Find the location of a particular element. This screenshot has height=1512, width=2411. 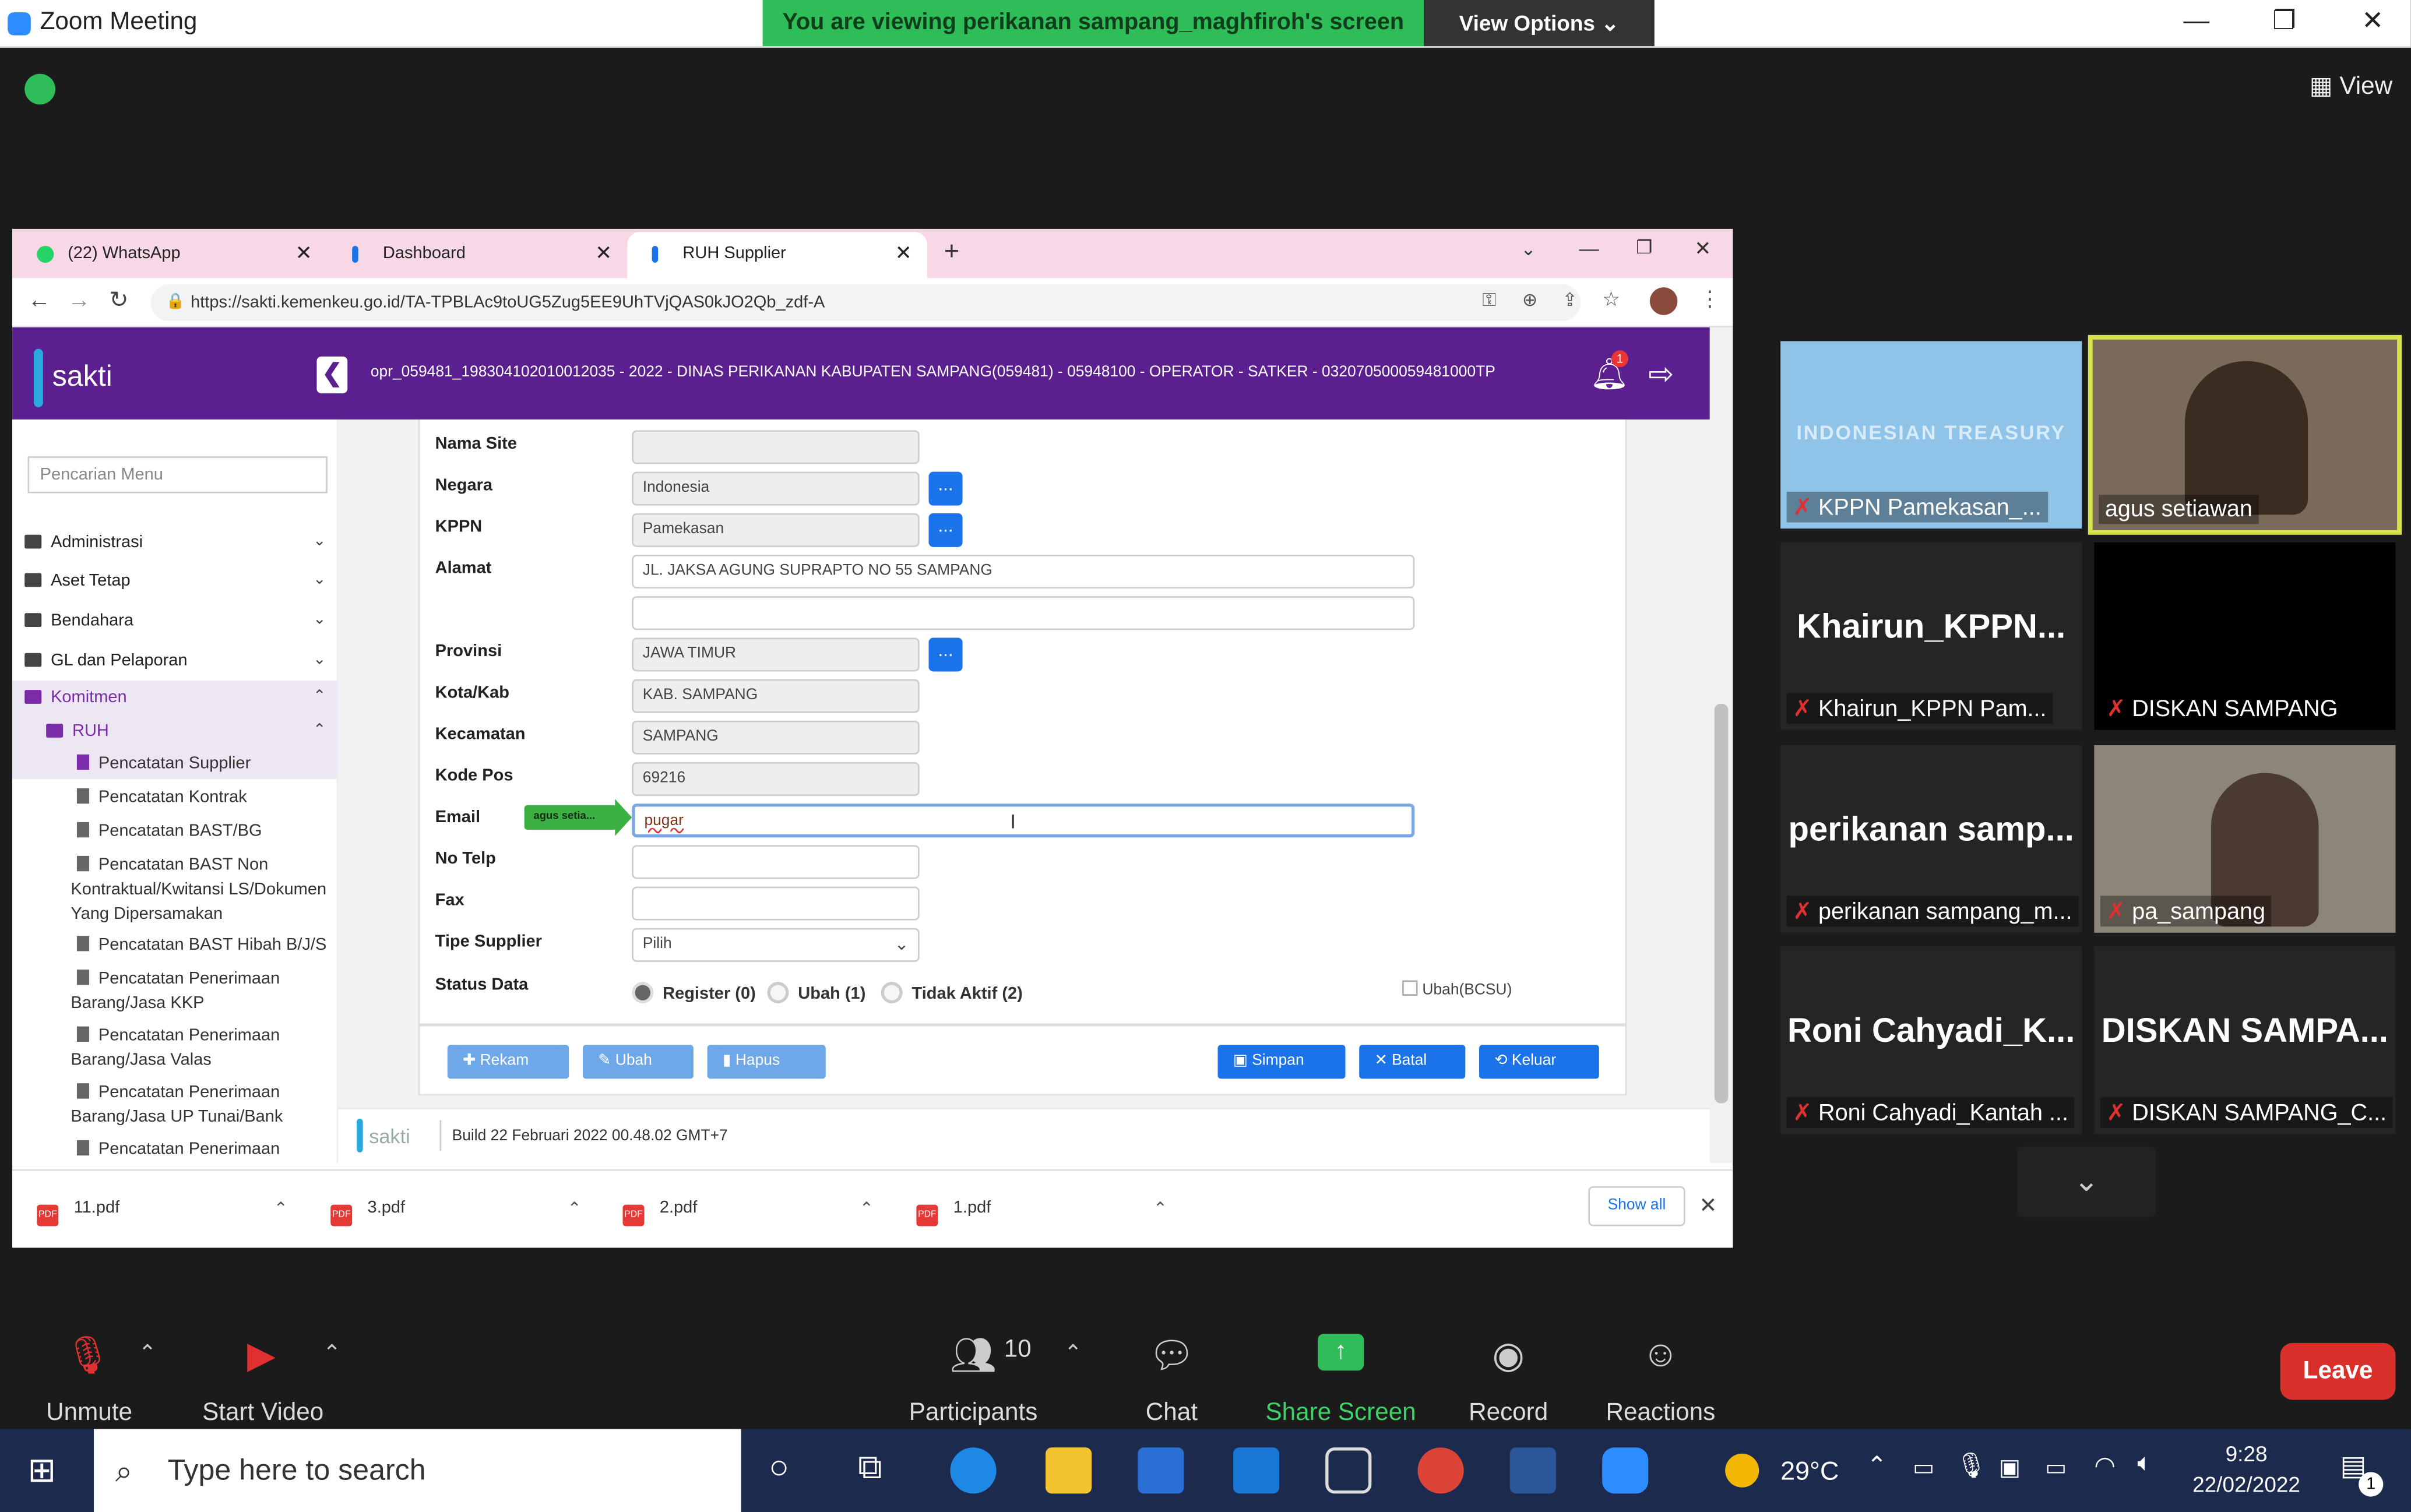

status-ubah-radio: Ubah (1) is located at coordinates (816, 993).